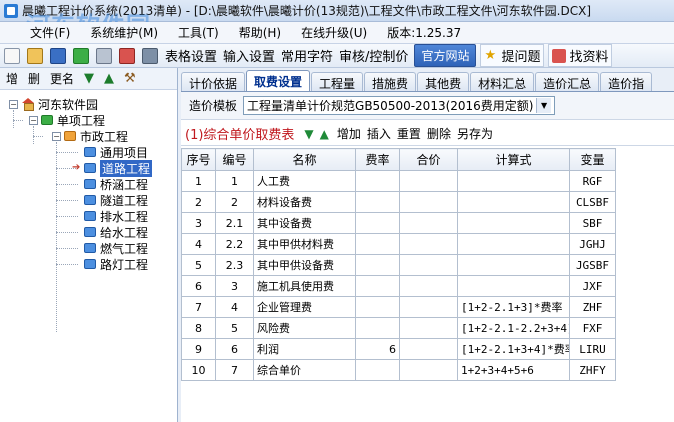 The image size is (674, 422). What do you see at coordinates (198, 307) in the screenshot?
I see `cell-seq: 7` at bounding box center [198, 307].